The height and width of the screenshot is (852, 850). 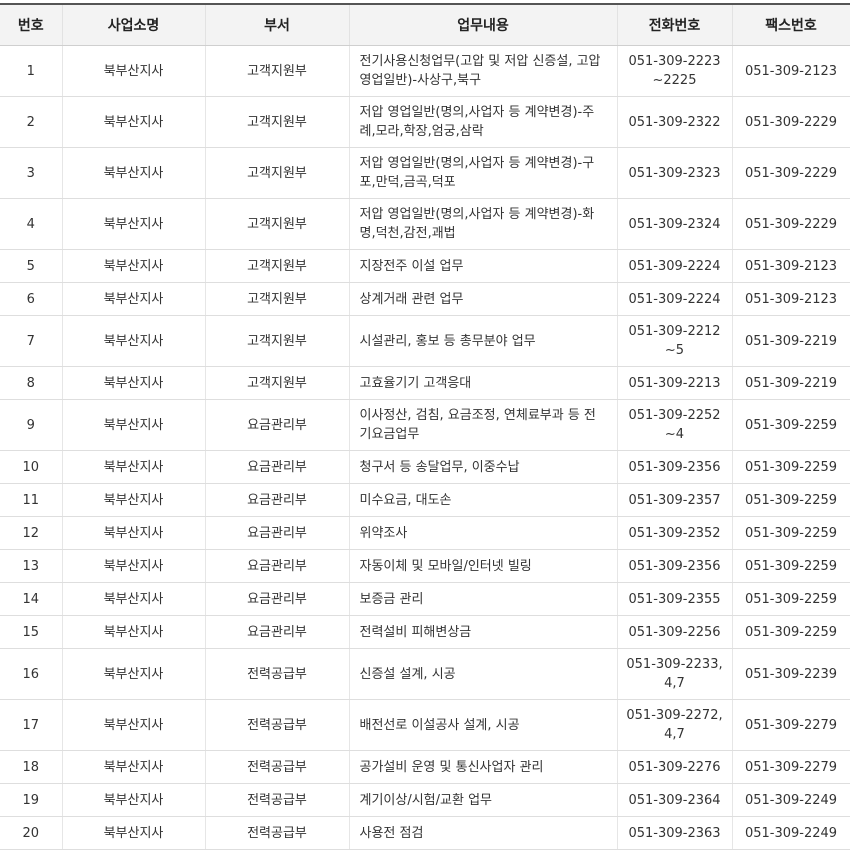 I want to click on cell-work: 전기사용신청업무(고압 및 저압 신증설, 고압 영업일반)-사상구,북구, so click(x=483, y=71).